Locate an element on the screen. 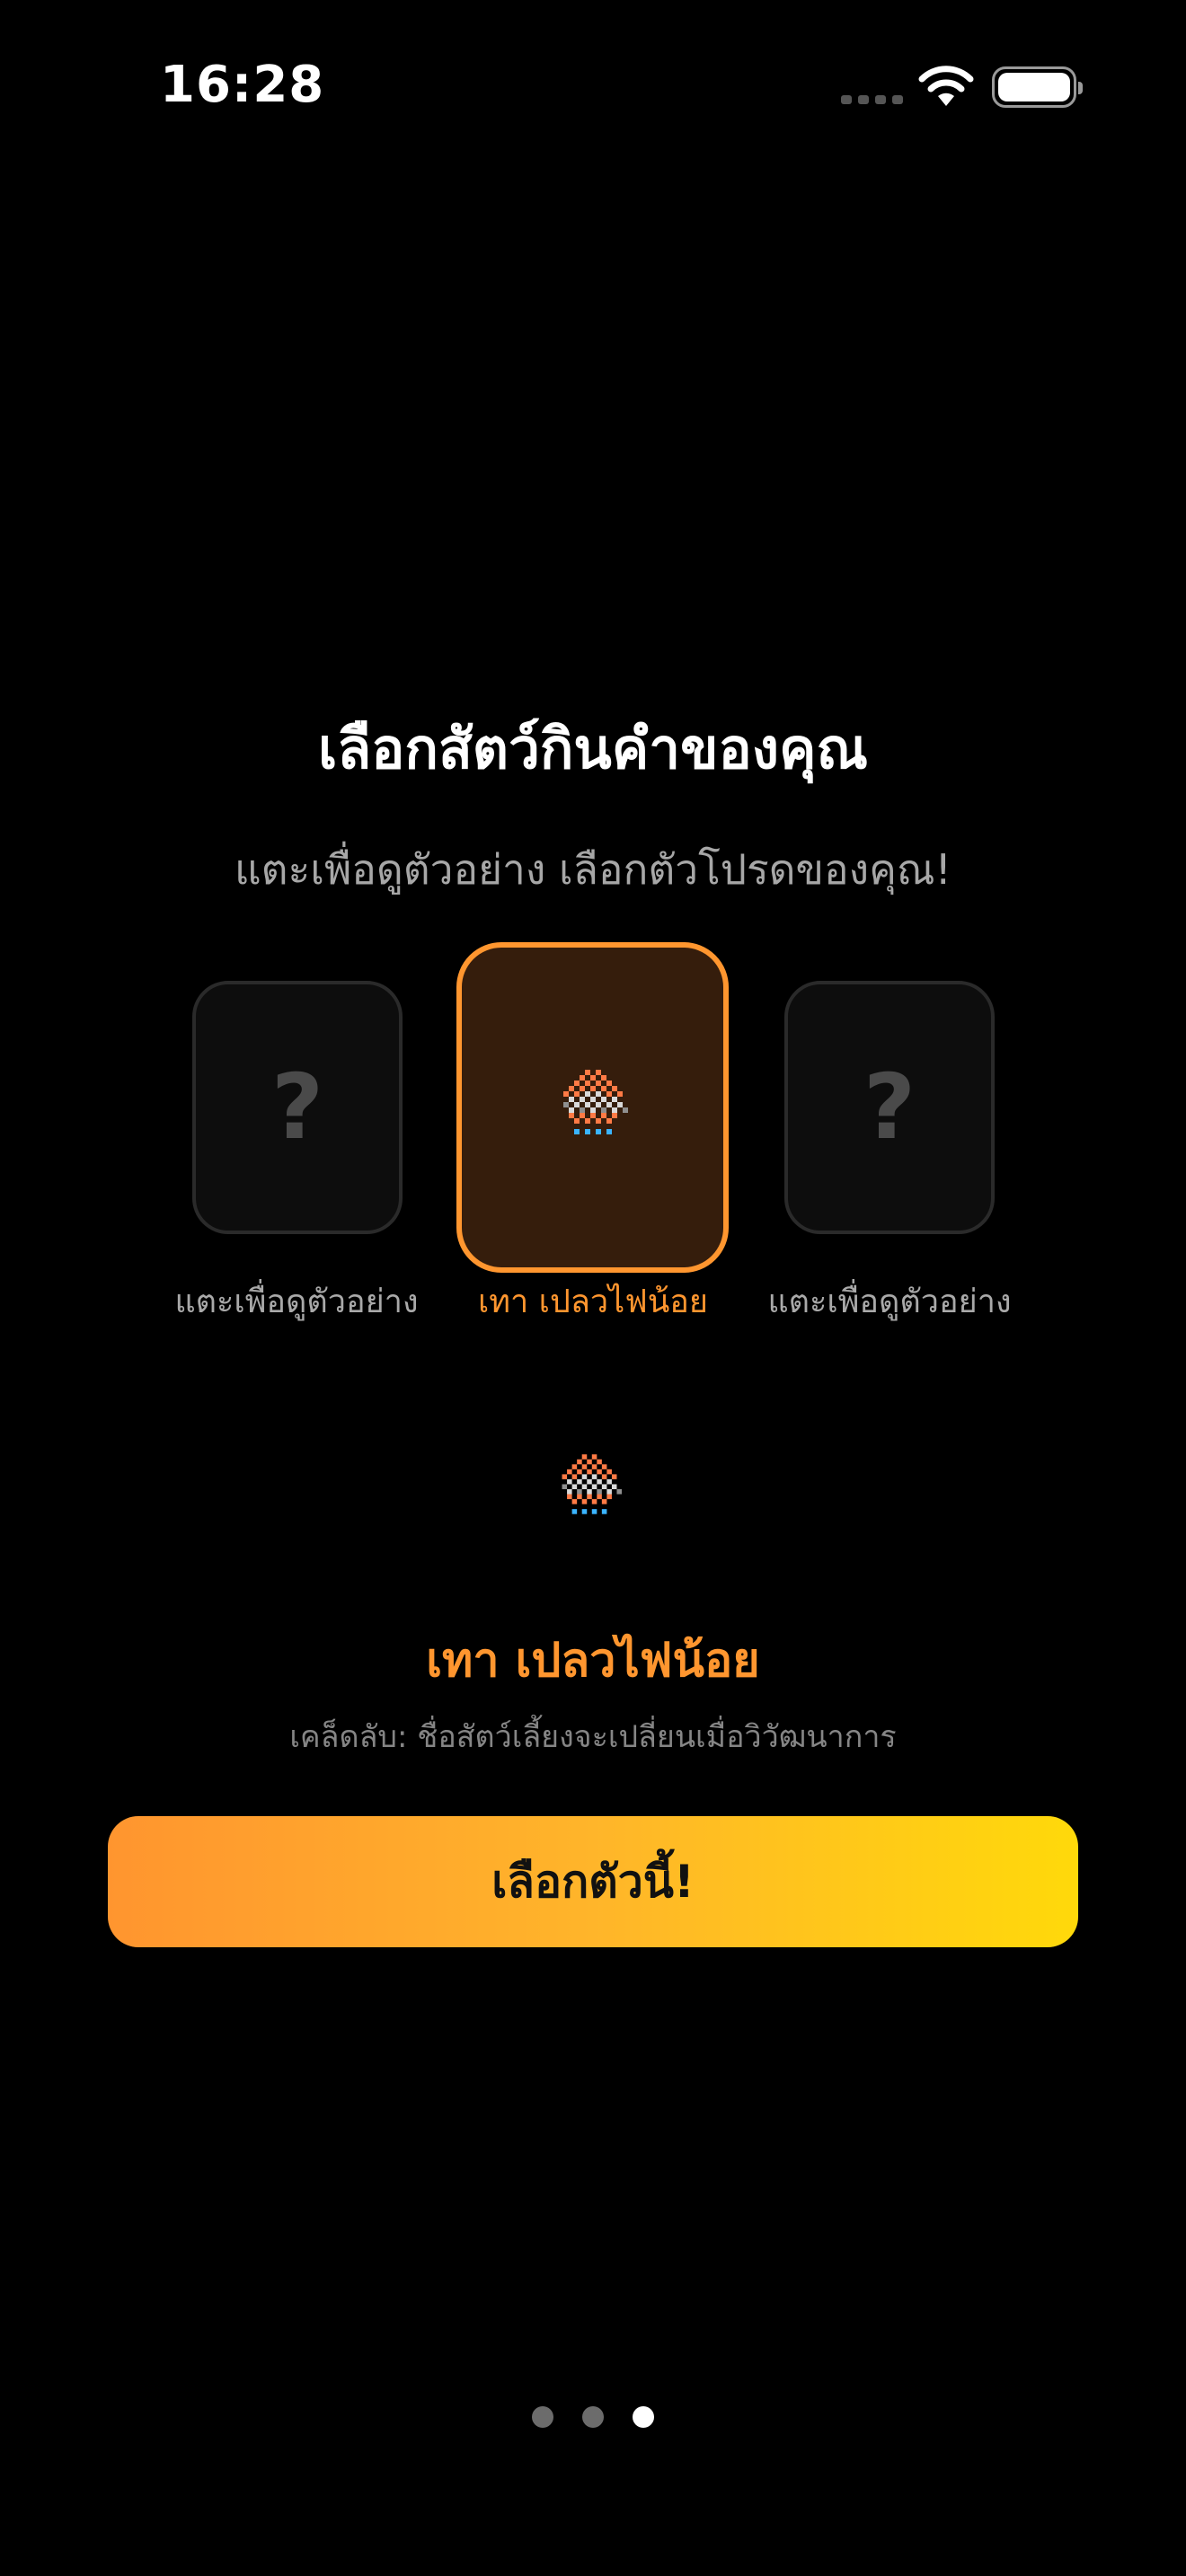 This screenshot has height=2576, width=1186. battery-icon is located at coordinates (1037, 87).